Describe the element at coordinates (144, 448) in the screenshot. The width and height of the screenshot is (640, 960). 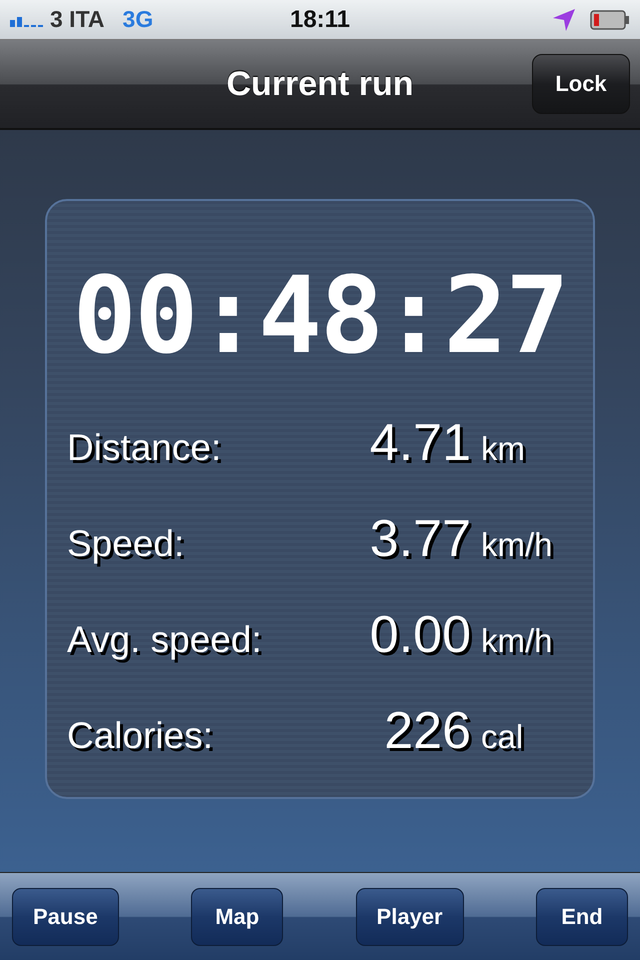
I see `stat-label: Distance:` at that location.